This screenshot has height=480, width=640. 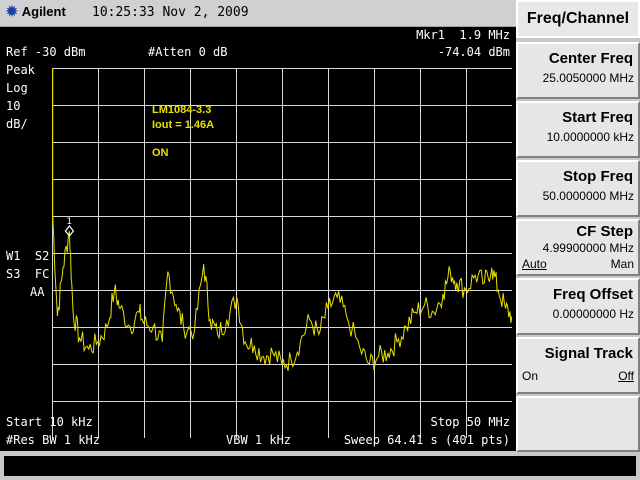 I want to click on resolution-bandwidth: #Res BW 1 kHz, so click(x=53, y=440).